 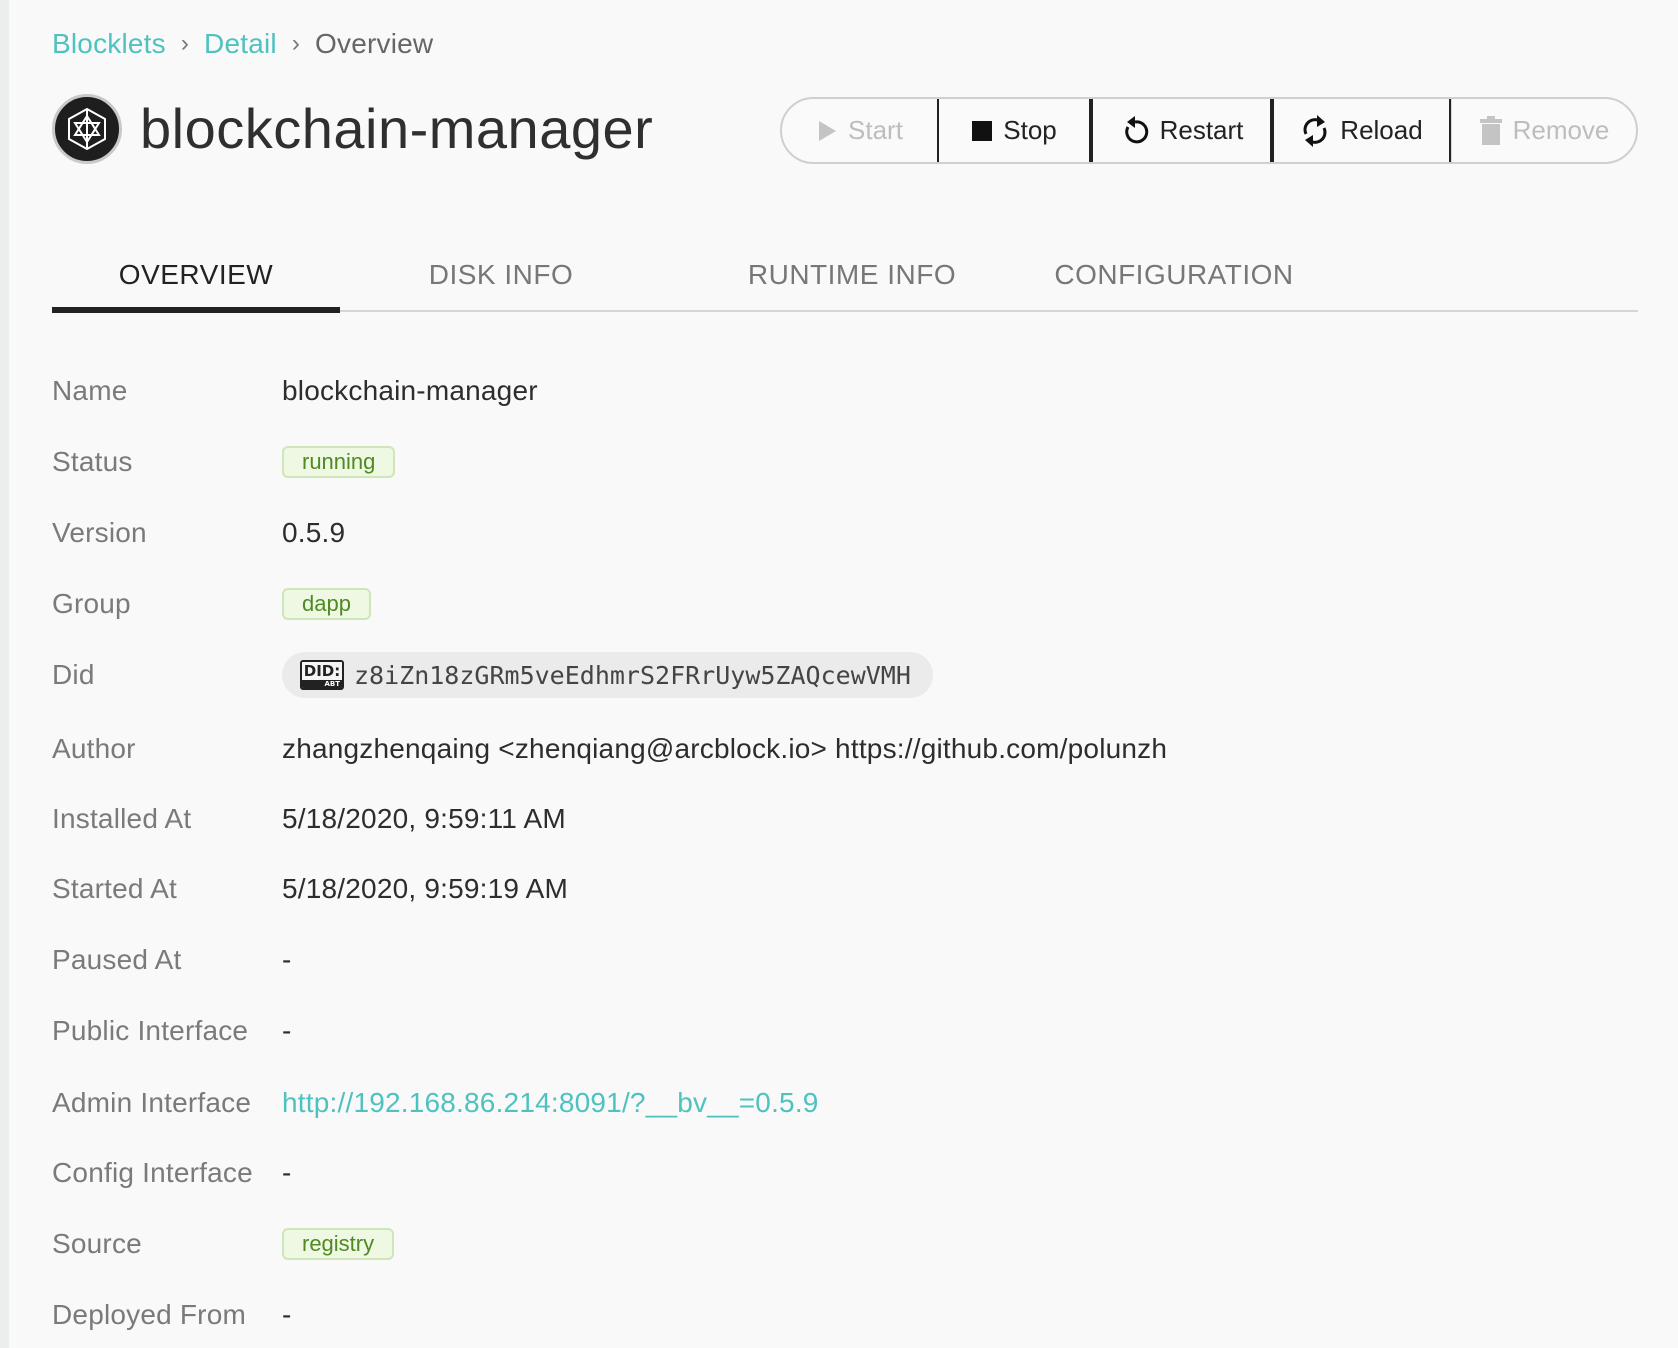 I want to click on stop-icon, so click(x=982, y=131).